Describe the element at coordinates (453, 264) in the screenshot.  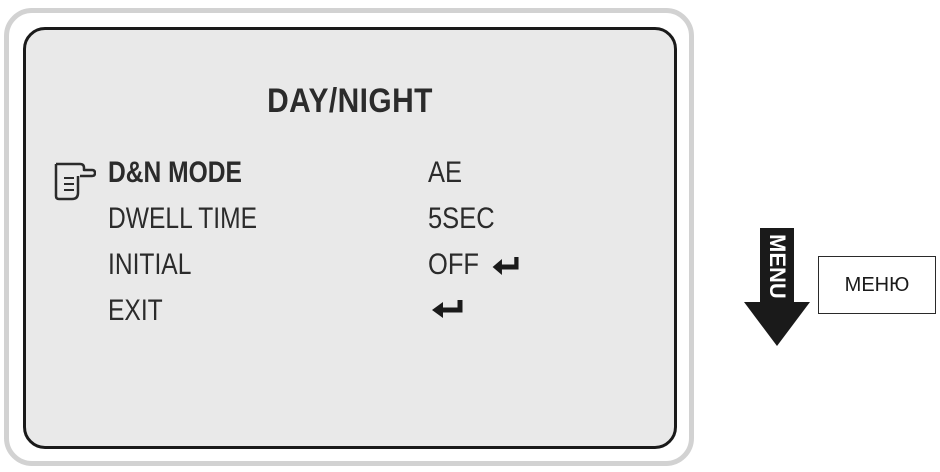
I see `menu-item-value: OFF` at that location.